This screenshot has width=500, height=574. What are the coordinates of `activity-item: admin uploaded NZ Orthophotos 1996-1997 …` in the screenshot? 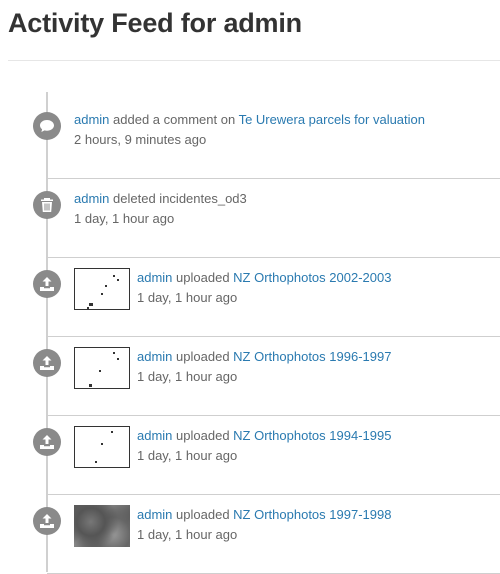 It's located at (266, 376).